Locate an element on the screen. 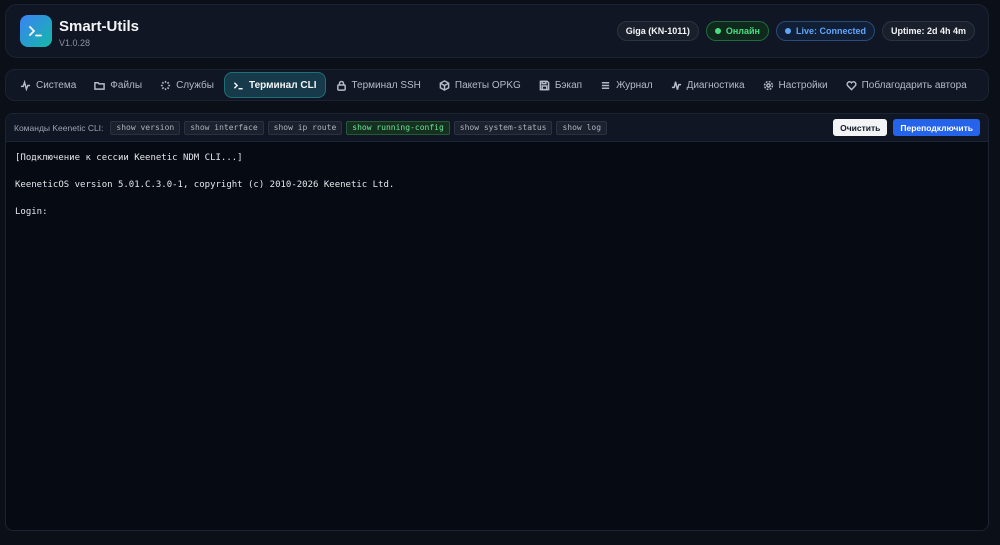 The height and width of the screenshot is (545, 1000). app-title: Smart-Utils is located at coordinates (99, 26).